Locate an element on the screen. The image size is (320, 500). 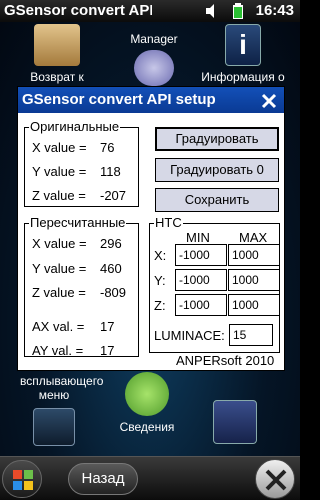
recalc-x-label: X value = is located at coordinates (59, 243).